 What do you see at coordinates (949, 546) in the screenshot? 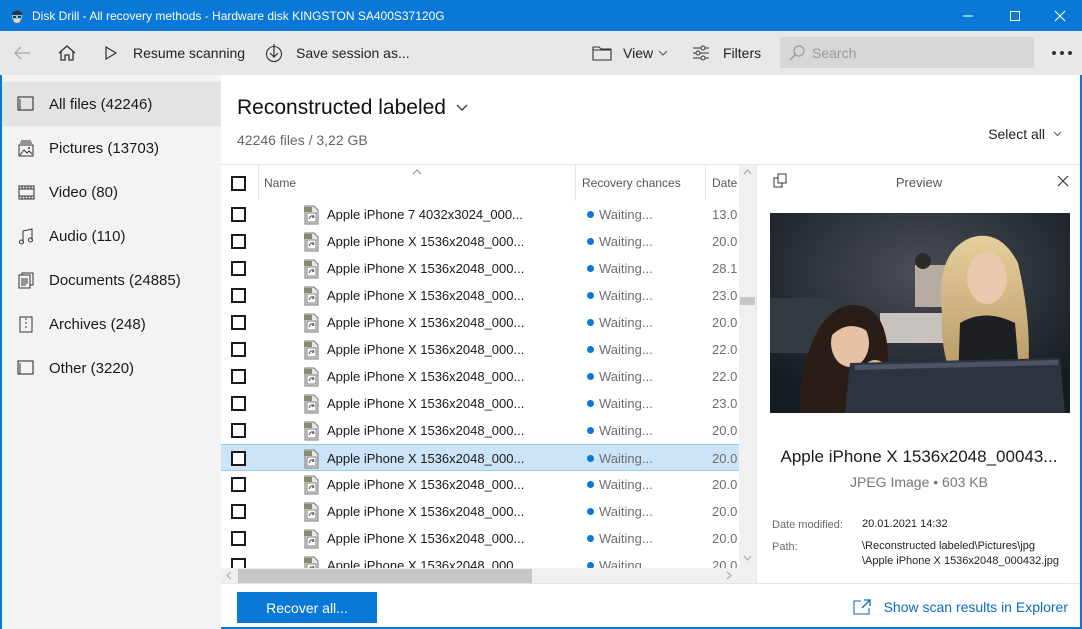
I see `path-value-line1: \Reconstructed labeled\Pictures\jpg` at bounding box center [949, 546].